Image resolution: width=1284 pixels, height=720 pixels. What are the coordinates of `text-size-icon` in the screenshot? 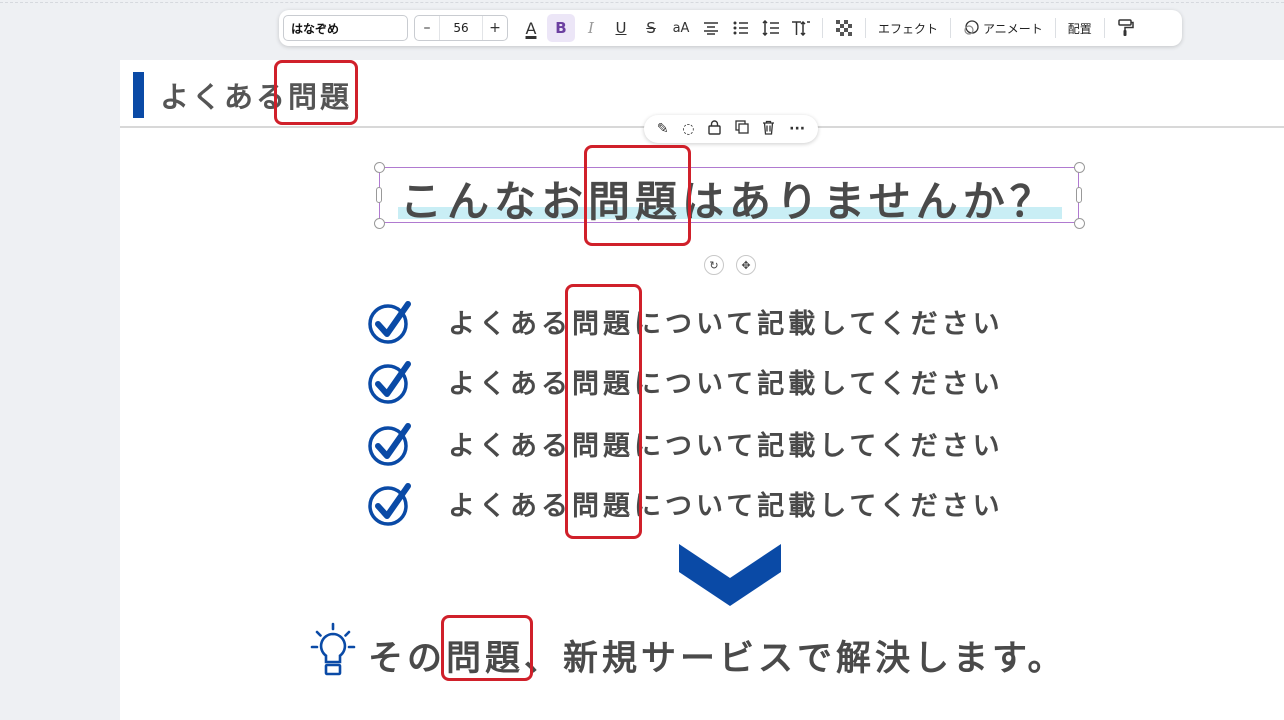 It's located at (801, 28).